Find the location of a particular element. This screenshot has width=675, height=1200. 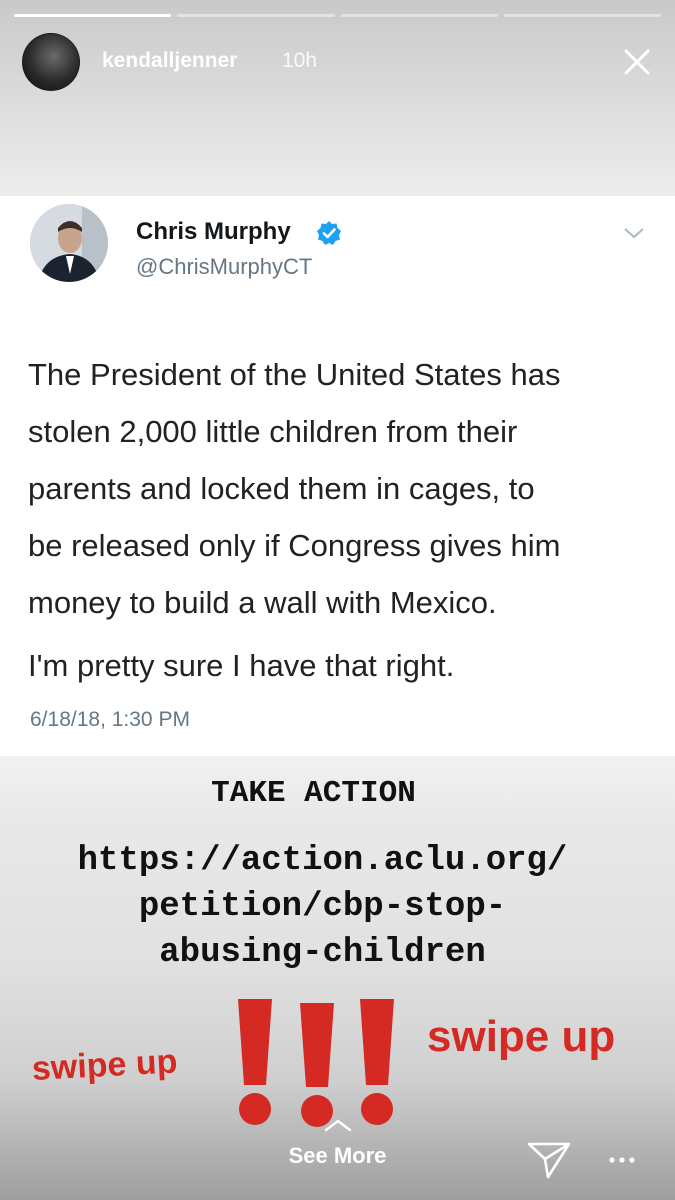

send-icon is located at coordinates (549, 1160).